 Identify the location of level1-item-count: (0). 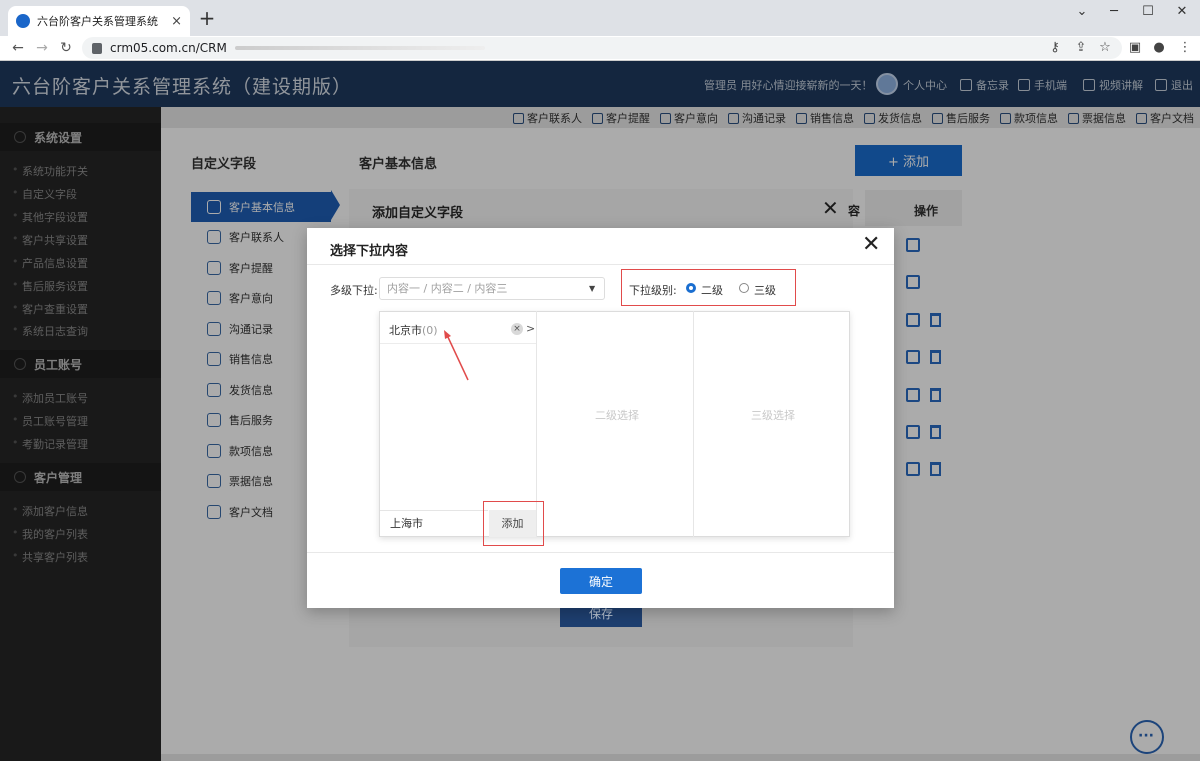
(430, 330).